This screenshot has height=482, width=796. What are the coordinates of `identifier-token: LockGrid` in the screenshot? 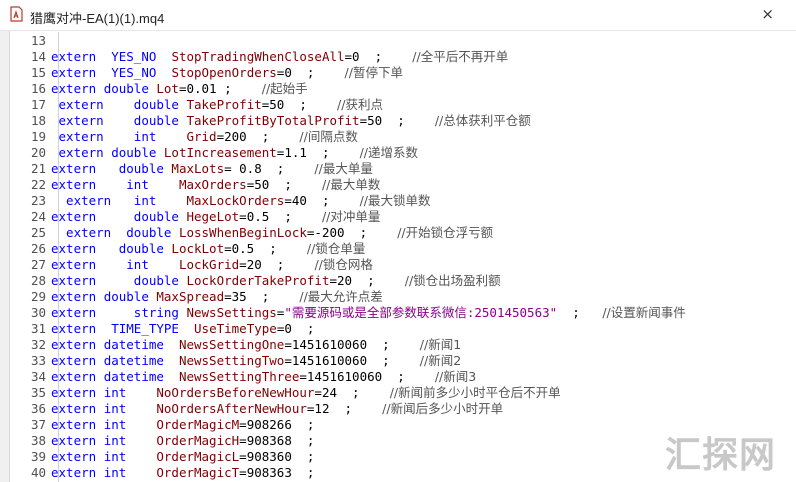 It's located at (209, 264).